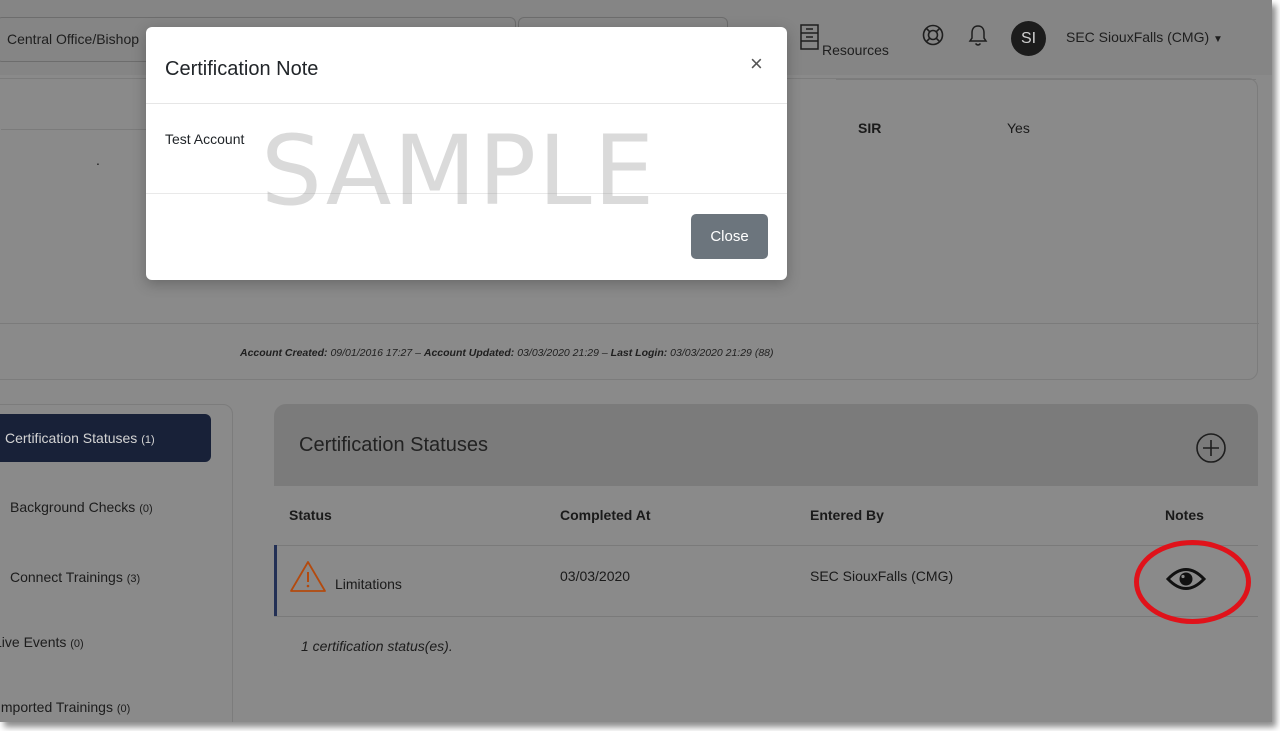  Describe the element at coordinates (121, 507) in the screenshot. I see `sidebar-item-background-checks: Background Checks (0)` at that location.